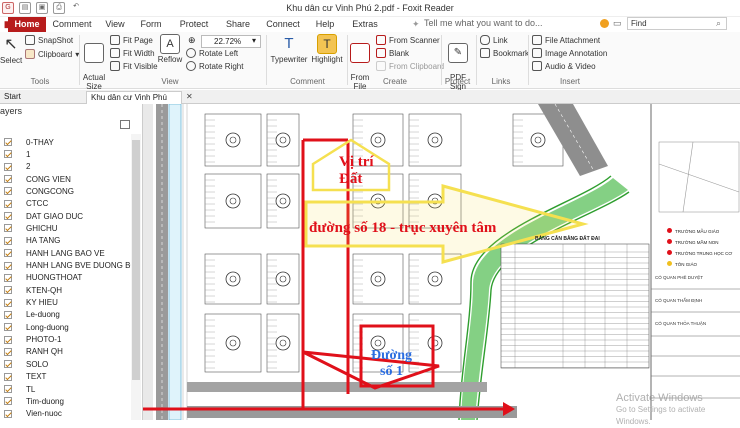 This screenshot has height=428, width=740. Describe the element at coordinates (356, 170) in the screenshot. I see `site-location-label: Vị trí Đất` at that location.